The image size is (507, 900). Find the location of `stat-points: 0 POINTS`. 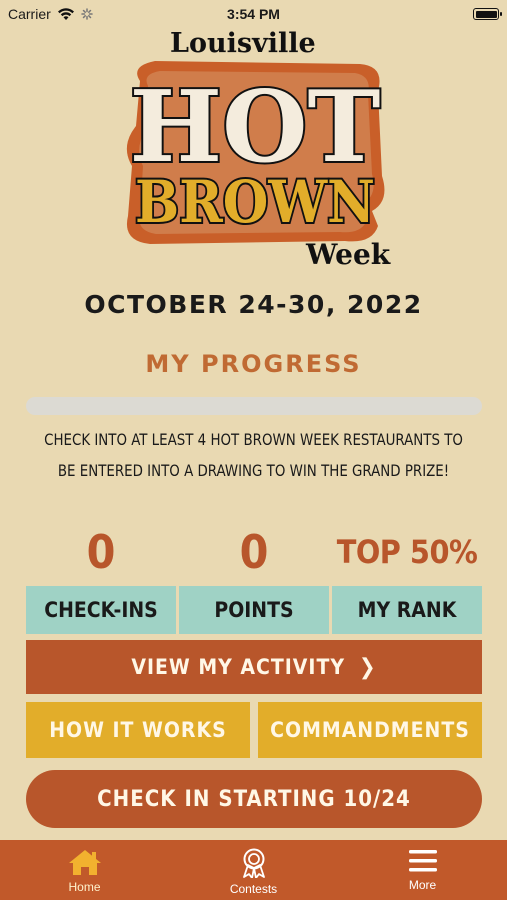

stat-points: 0 POINTS is located at coordinates (254, 577).